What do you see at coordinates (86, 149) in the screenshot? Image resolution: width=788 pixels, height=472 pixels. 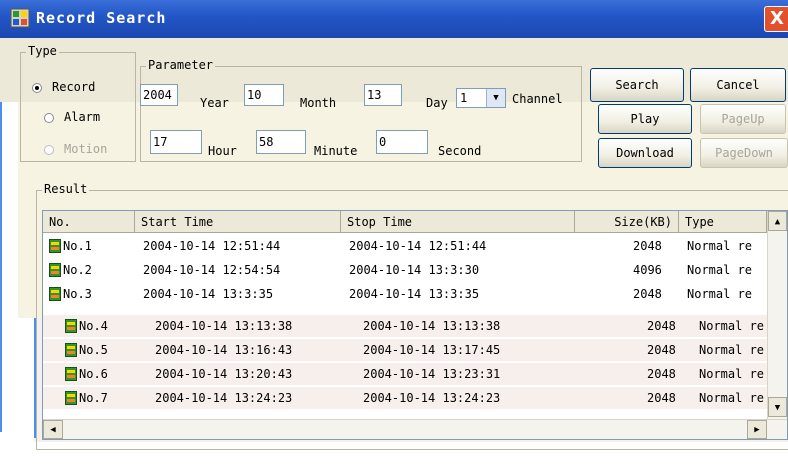 I see `radio-motion-label: Motion` at bounding box center [86, 149].